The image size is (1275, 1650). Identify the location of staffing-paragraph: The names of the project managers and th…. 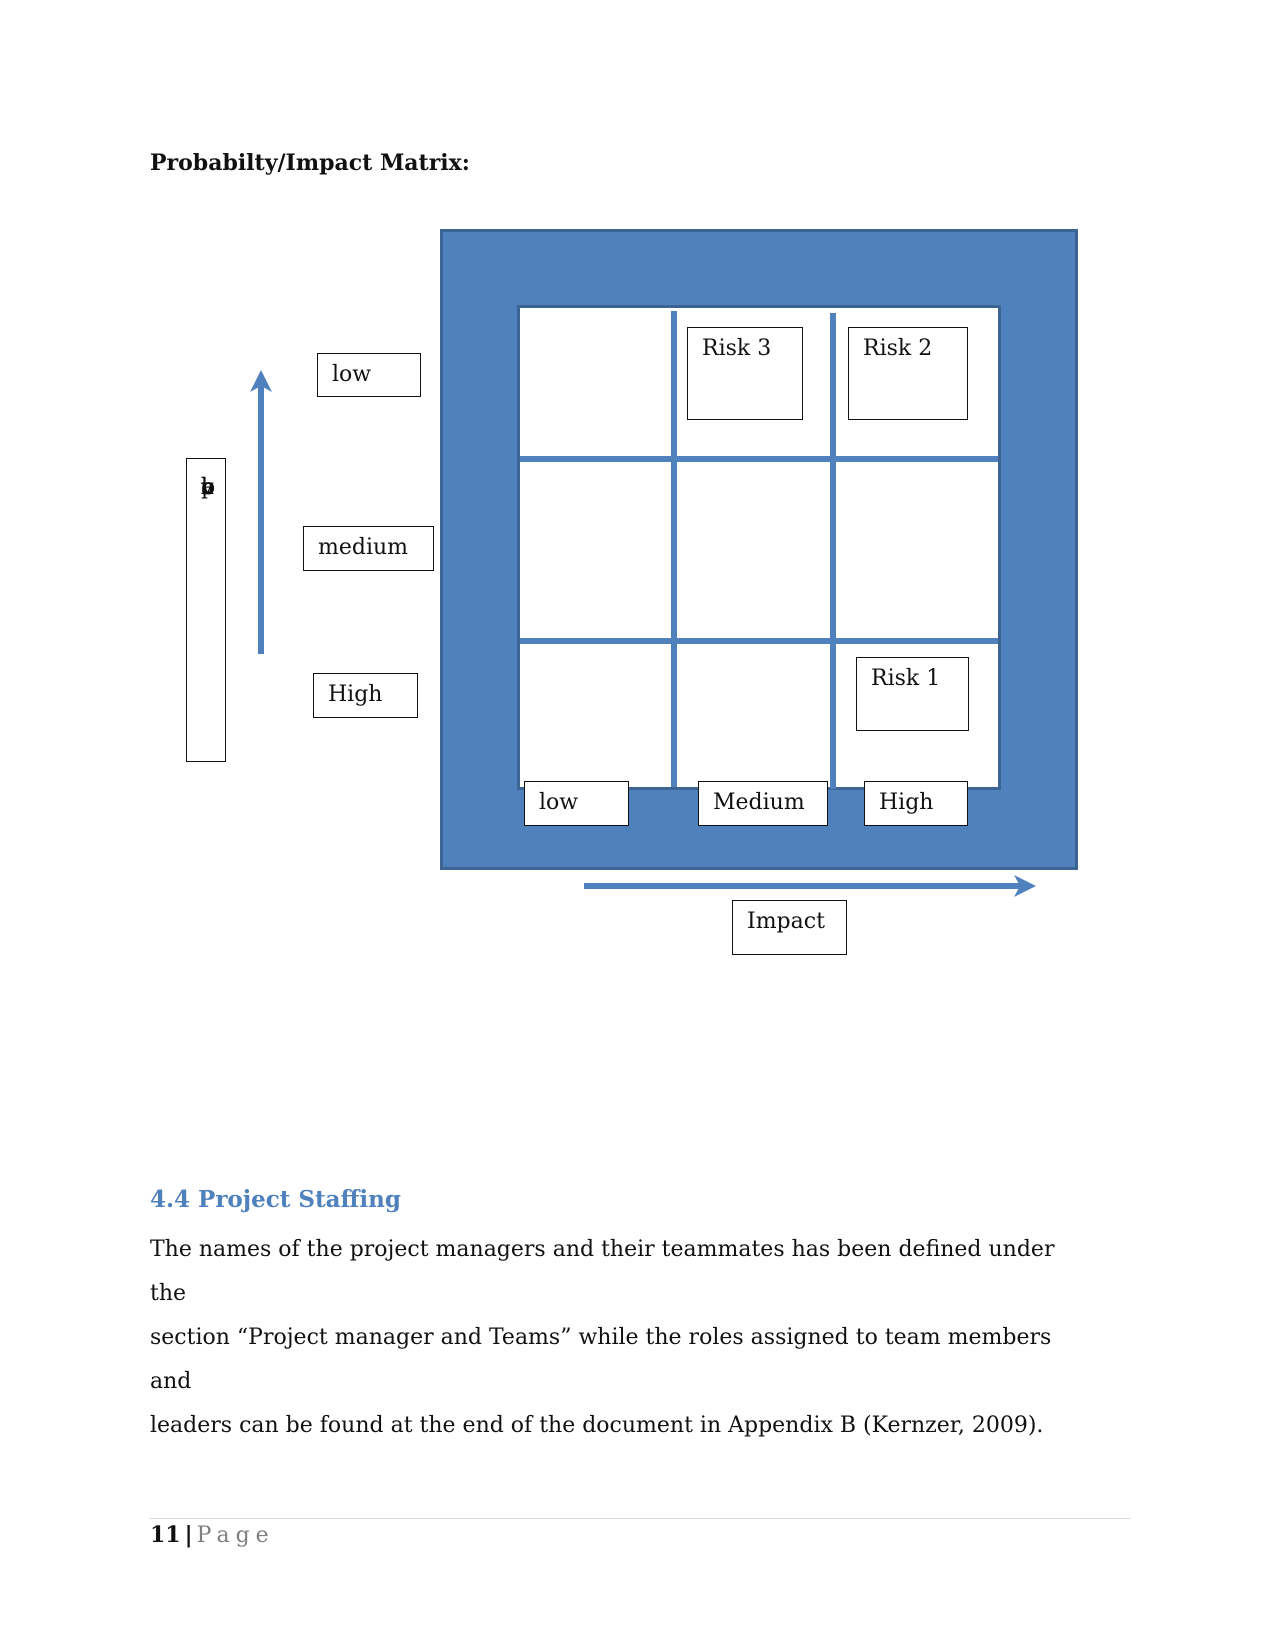
(615, 1338).